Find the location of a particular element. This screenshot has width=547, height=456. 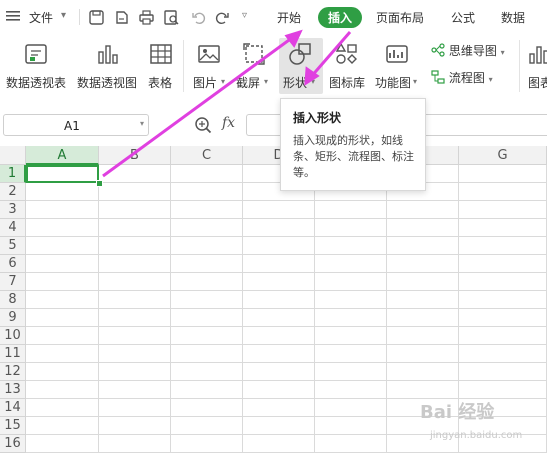

row-header-7: 7 is located at coordinates (13, 282).